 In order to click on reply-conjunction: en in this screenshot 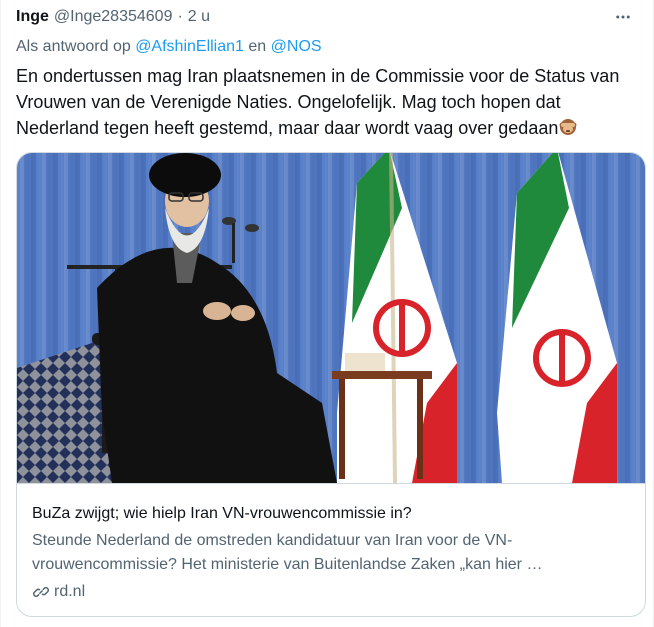, I will do `click(257, 46)`.